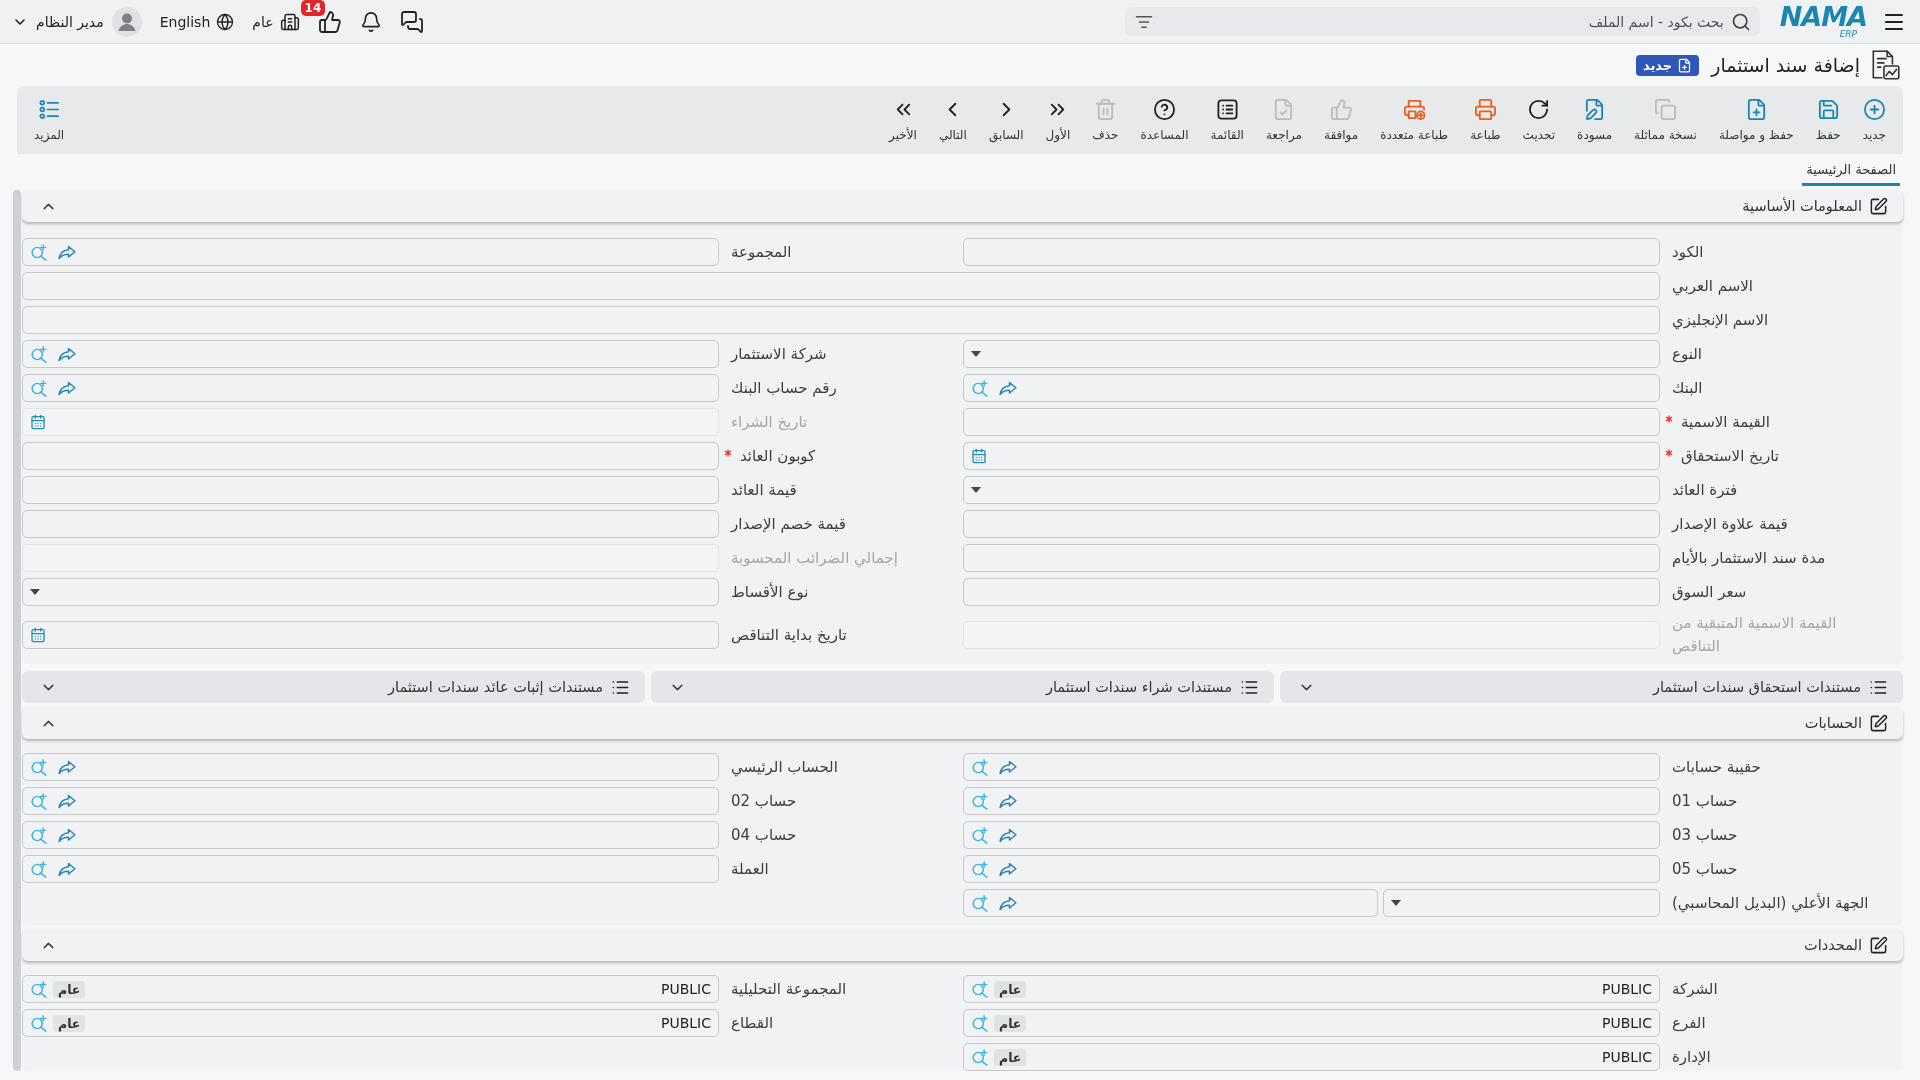  Describe the element at coordinates (1442, 21) in the screenshot. I see `search-field: بحث بكود - اسم الملف` at that location.